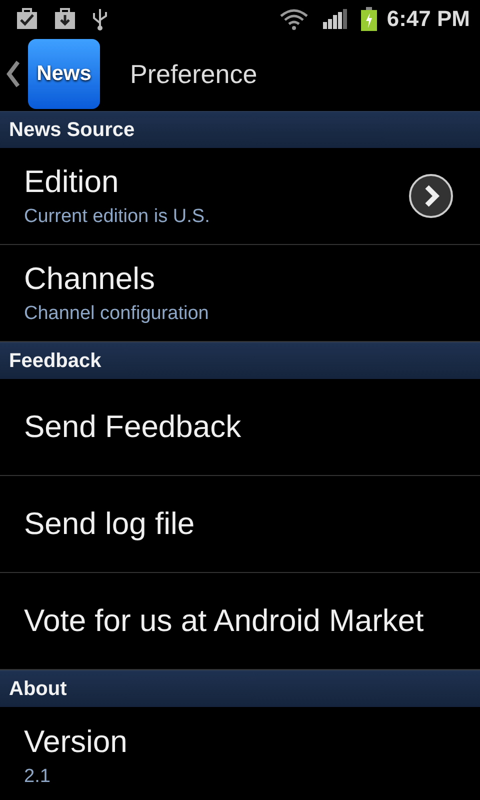 Image resolution: width=480 pixels, height=800 pixels. What do you see at coordinates (117, 217) in the screenshot?
I see `item-summary: Current edition is U.S.` at bounding box center [117, 217].